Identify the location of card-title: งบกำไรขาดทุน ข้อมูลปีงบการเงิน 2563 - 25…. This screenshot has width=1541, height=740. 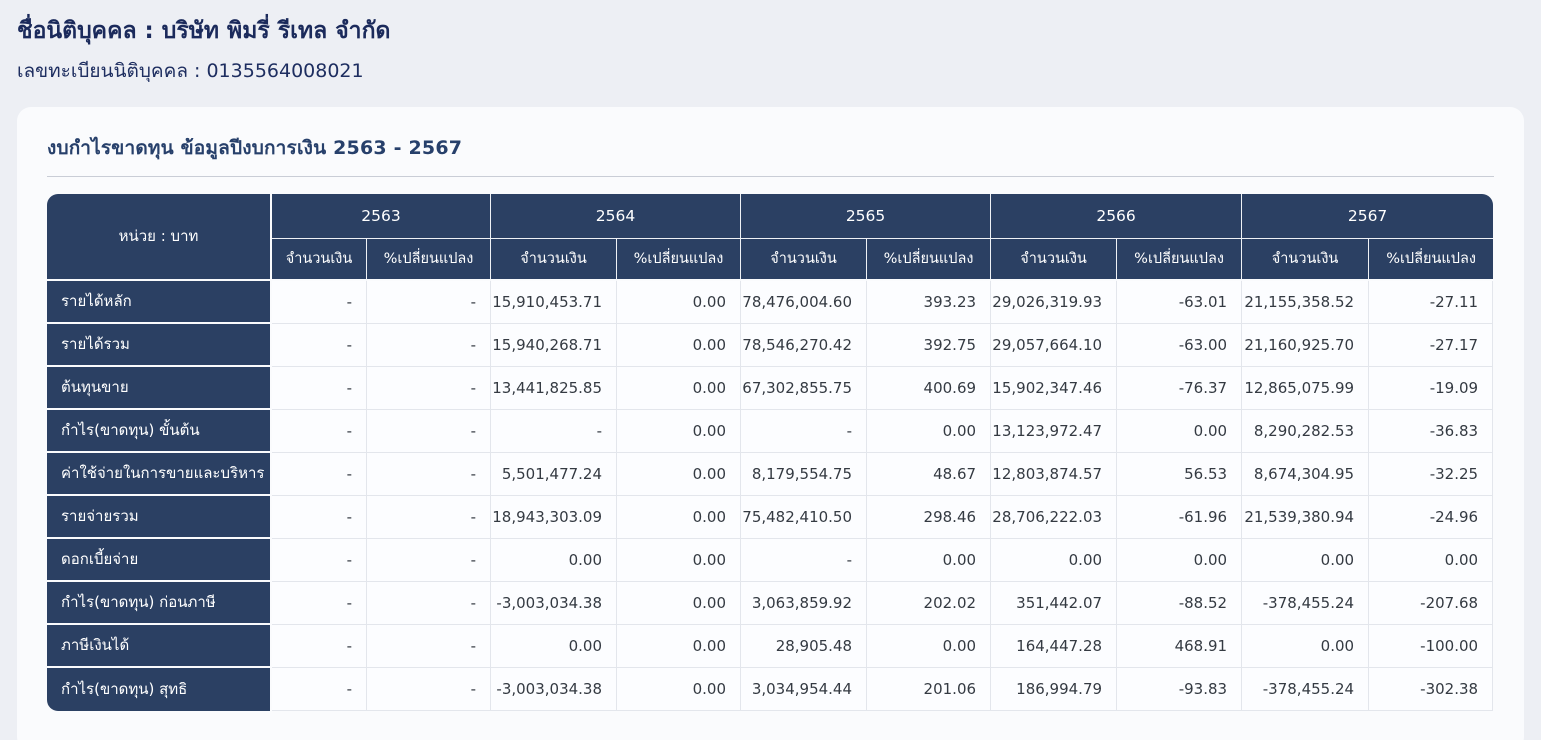
(255, 147).